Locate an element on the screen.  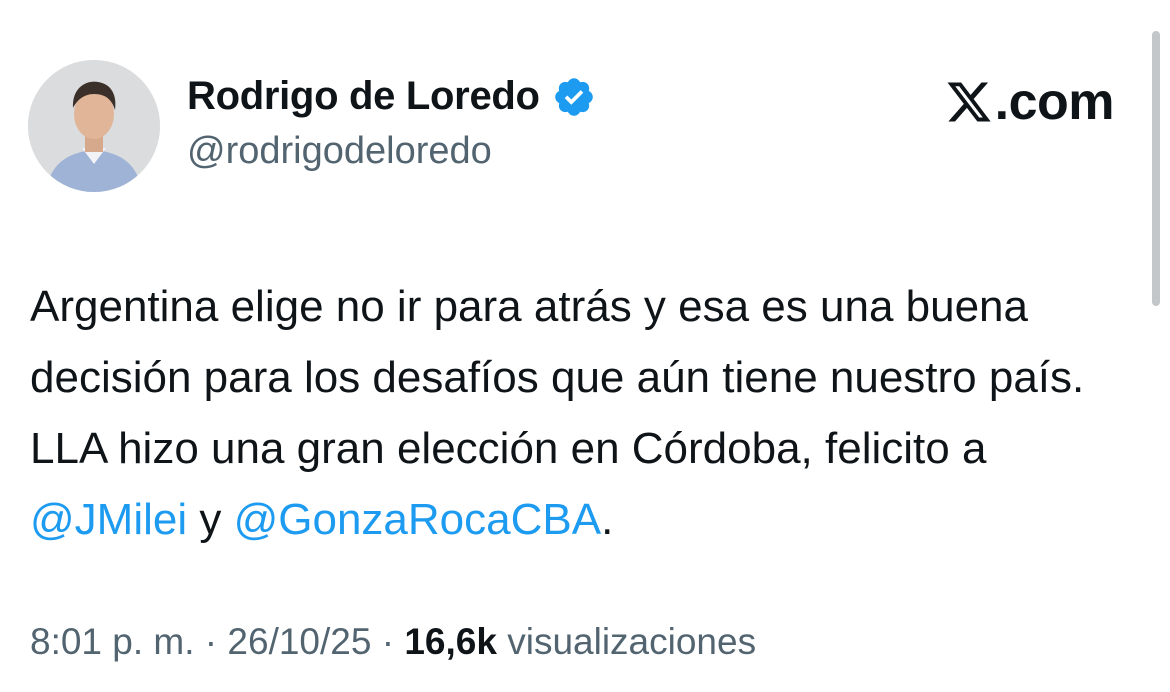
views-label: visualizaciones is located at coordinates (626, 641).